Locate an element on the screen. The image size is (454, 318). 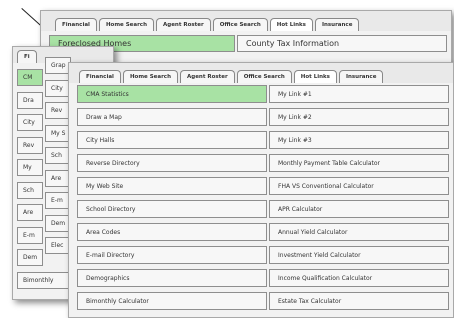
front-left-cell: Demographics is located at coordinates (172, 278).